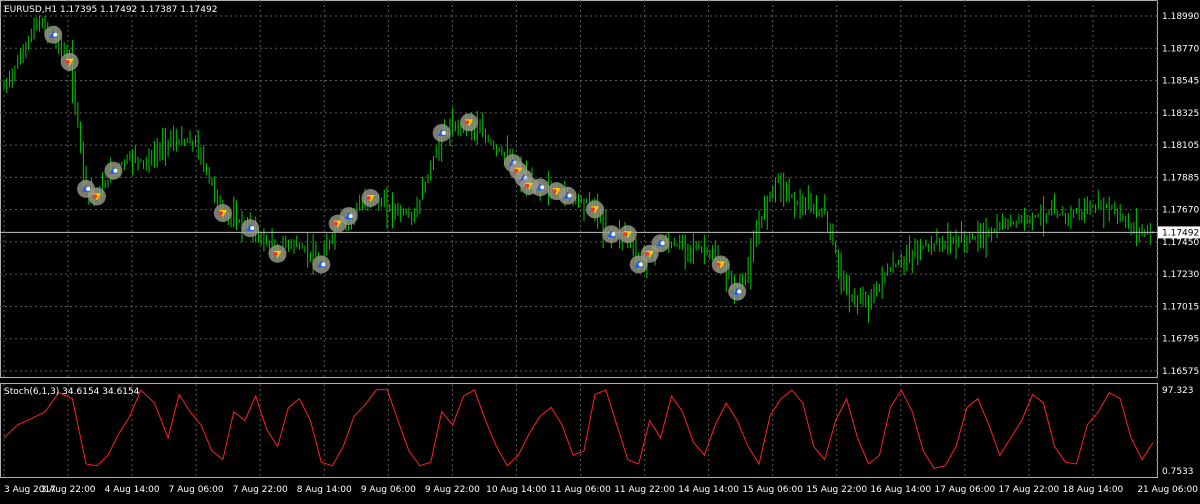 The width and height of the screenshot is (1200, 504). What do you see at coordinates (1180, 211) in the screenshot?
I see `price-tick-label: 1.17670` at bounding box center [1180, 211].